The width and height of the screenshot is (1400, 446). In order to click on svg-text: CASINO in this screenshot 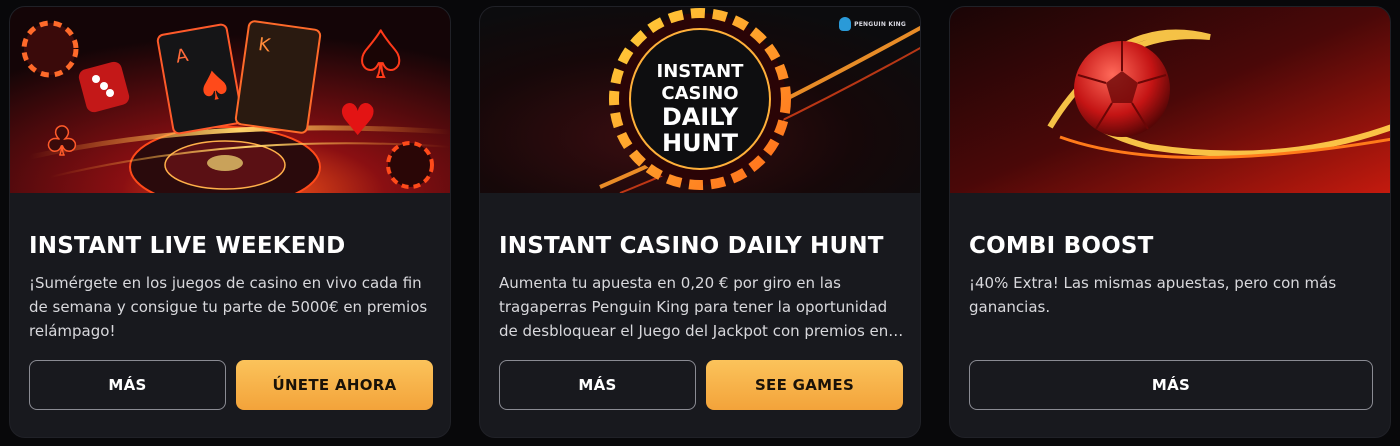, I will do `click(699, 93)`.